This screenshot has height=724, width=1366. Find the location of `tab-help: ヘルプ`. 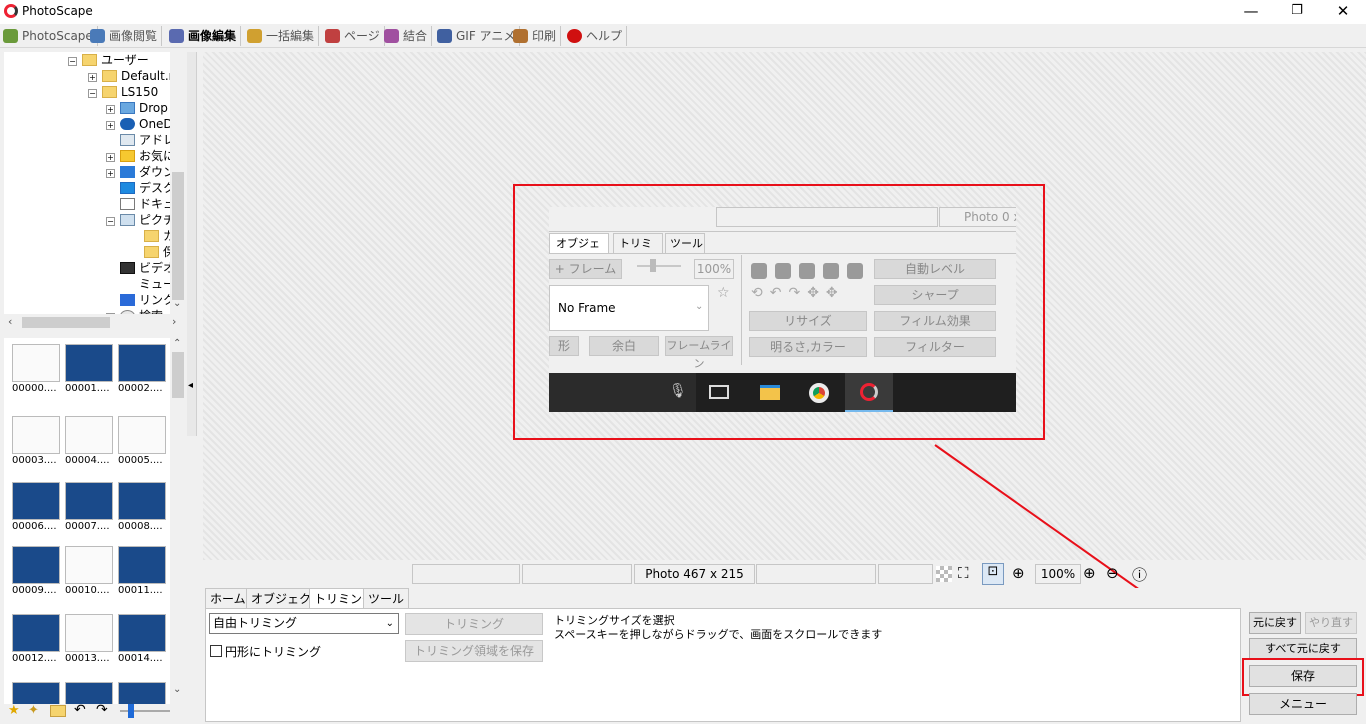

tab-help: ヘルプ is located at coordinates (596, 36).